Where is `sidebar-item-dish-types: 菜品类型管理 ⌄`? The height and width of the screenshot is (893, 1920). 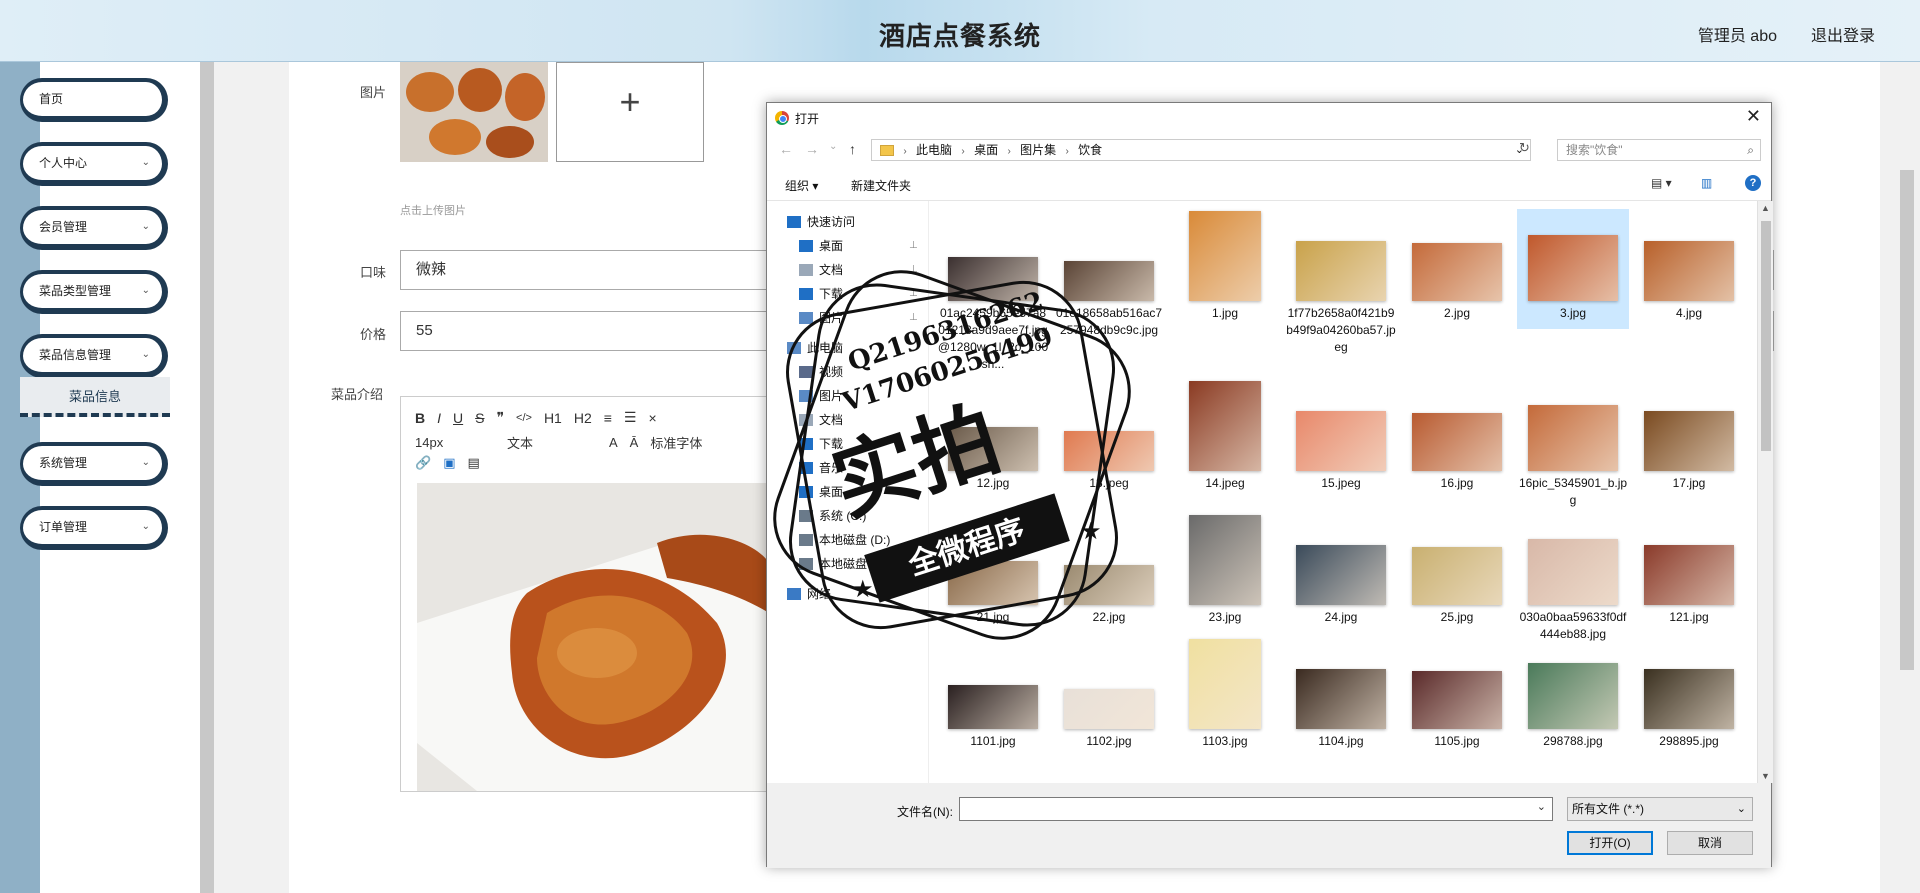 sidebar-item-dish-types: 菜品类型管理 ⌄ is located at coordinates (94, 292).